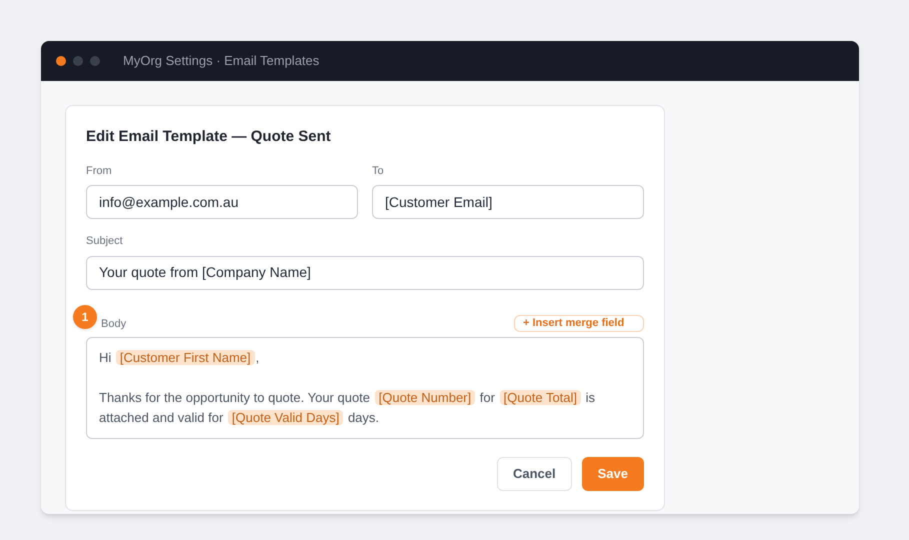 This screenshot has height=540, width=909. I want to click on input-field: info@example.com.au, so click(222, 202).